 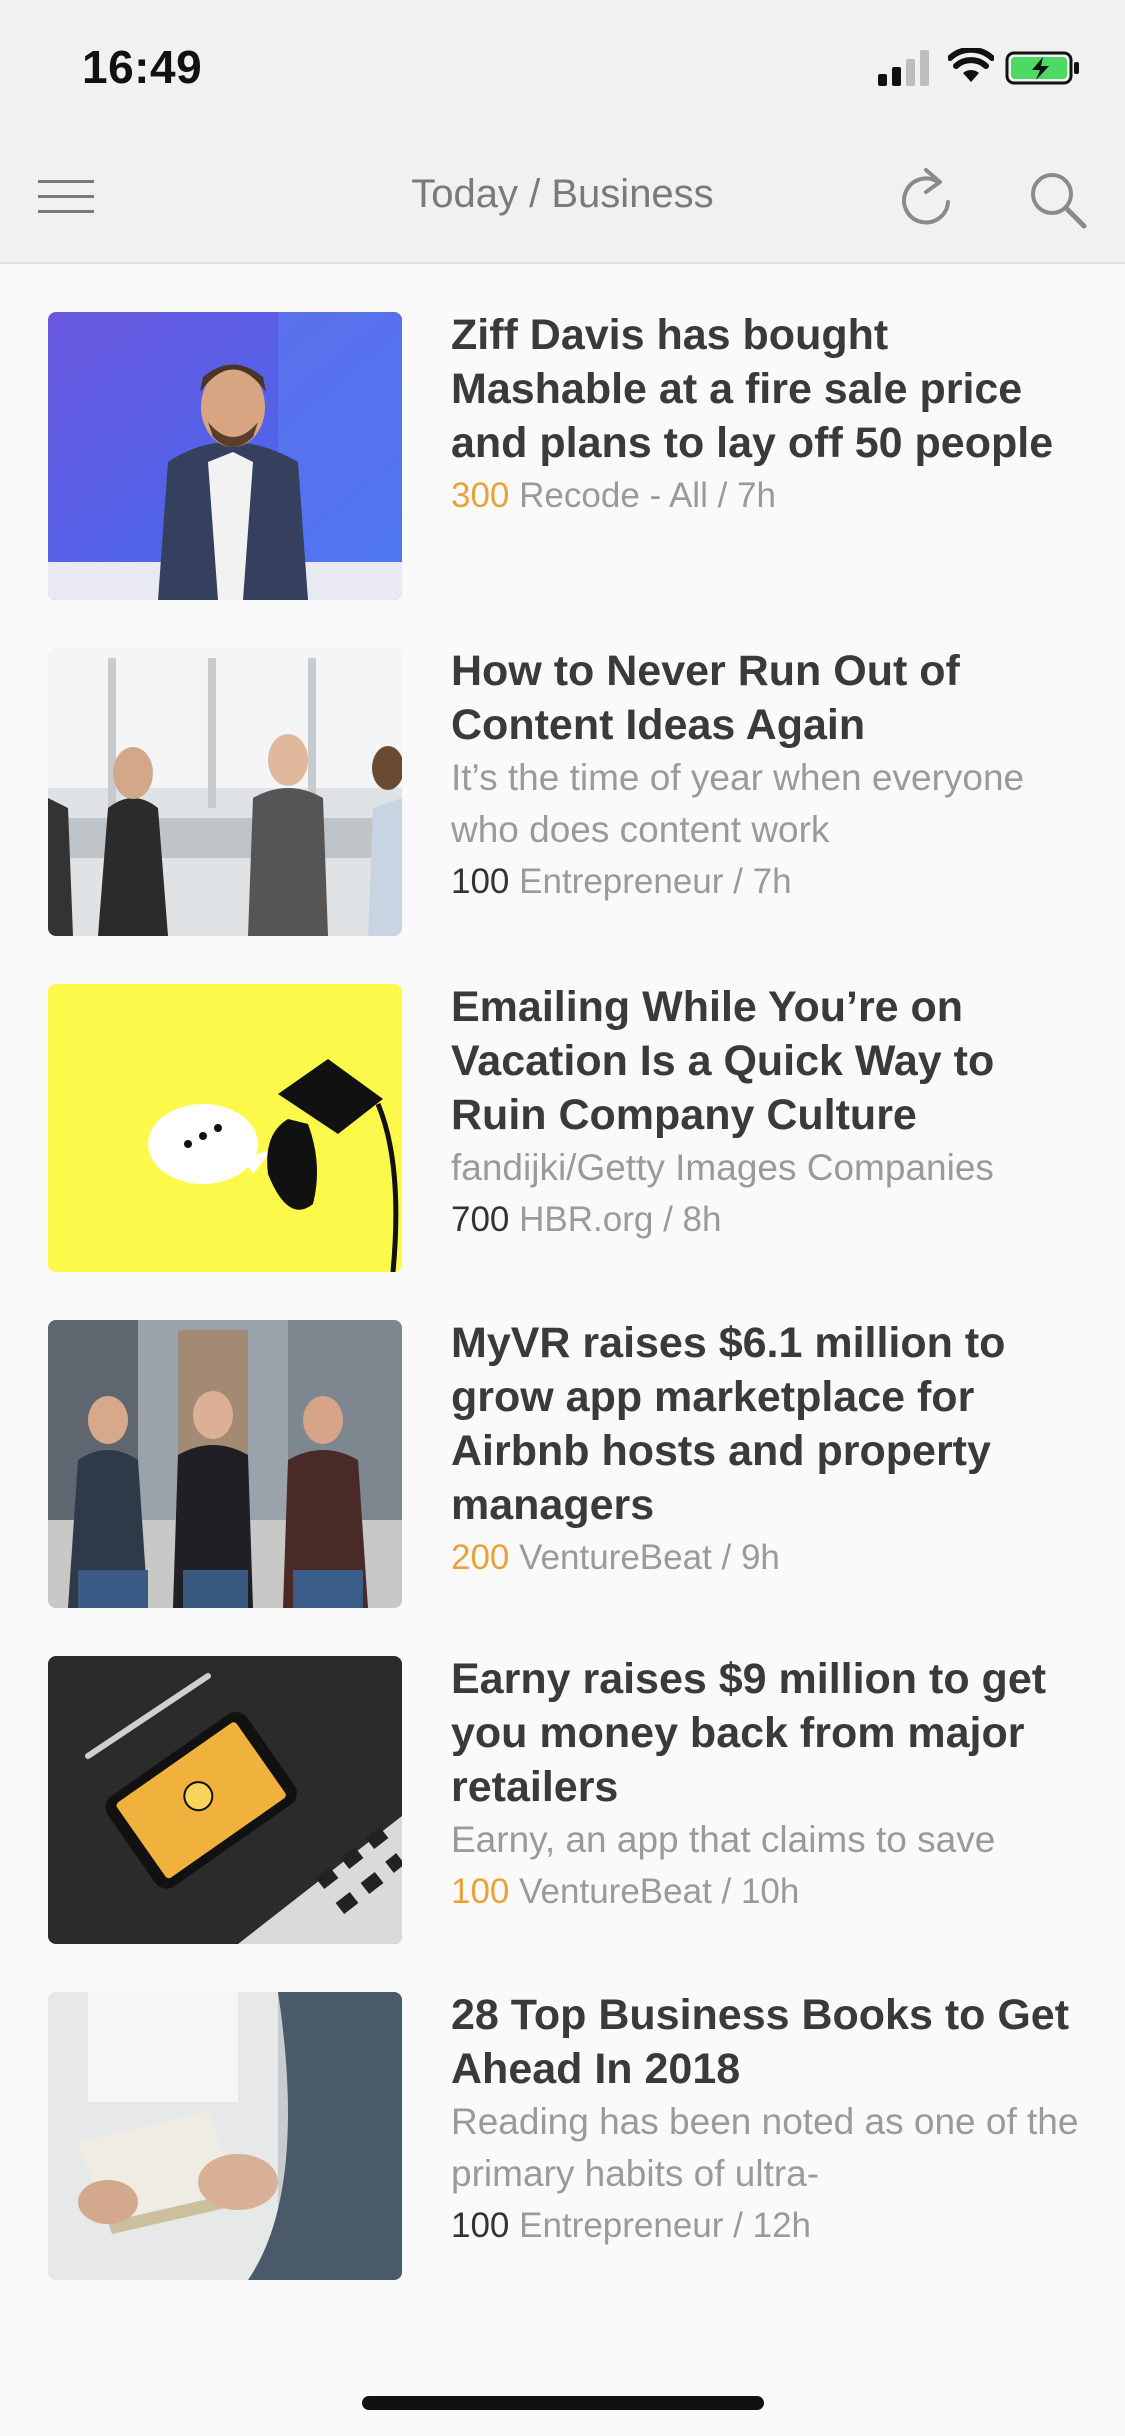 What do you see at coordinates (563, 2403) in the screenshot?
I see `home-indicator` at bounding box center [563, 2403].